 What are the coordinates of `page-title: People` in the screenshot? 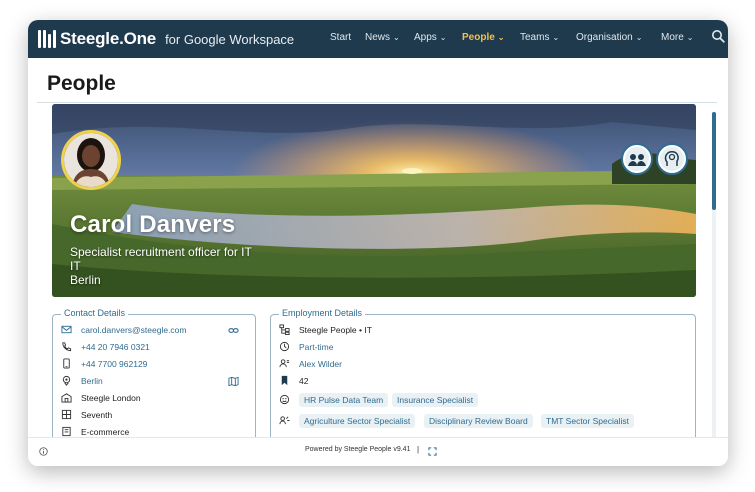 It's located at (81, 83).